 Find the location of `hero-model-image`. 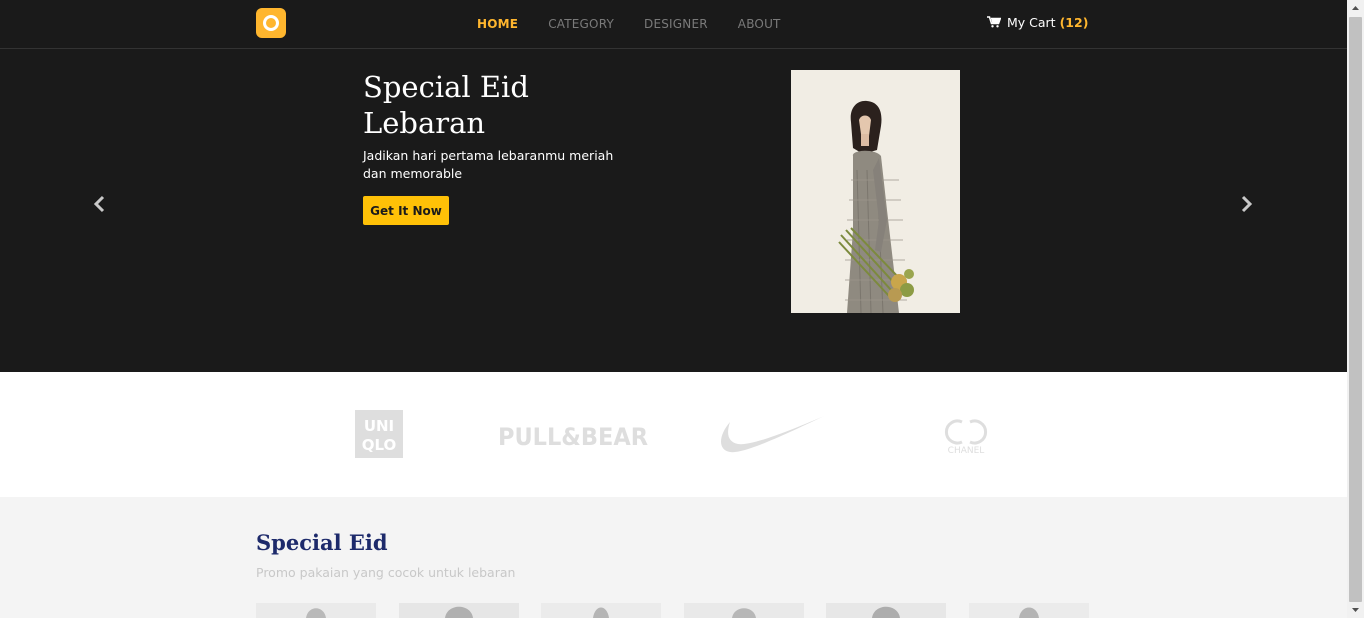

hero-model-image is located at coordinates (875, 191).